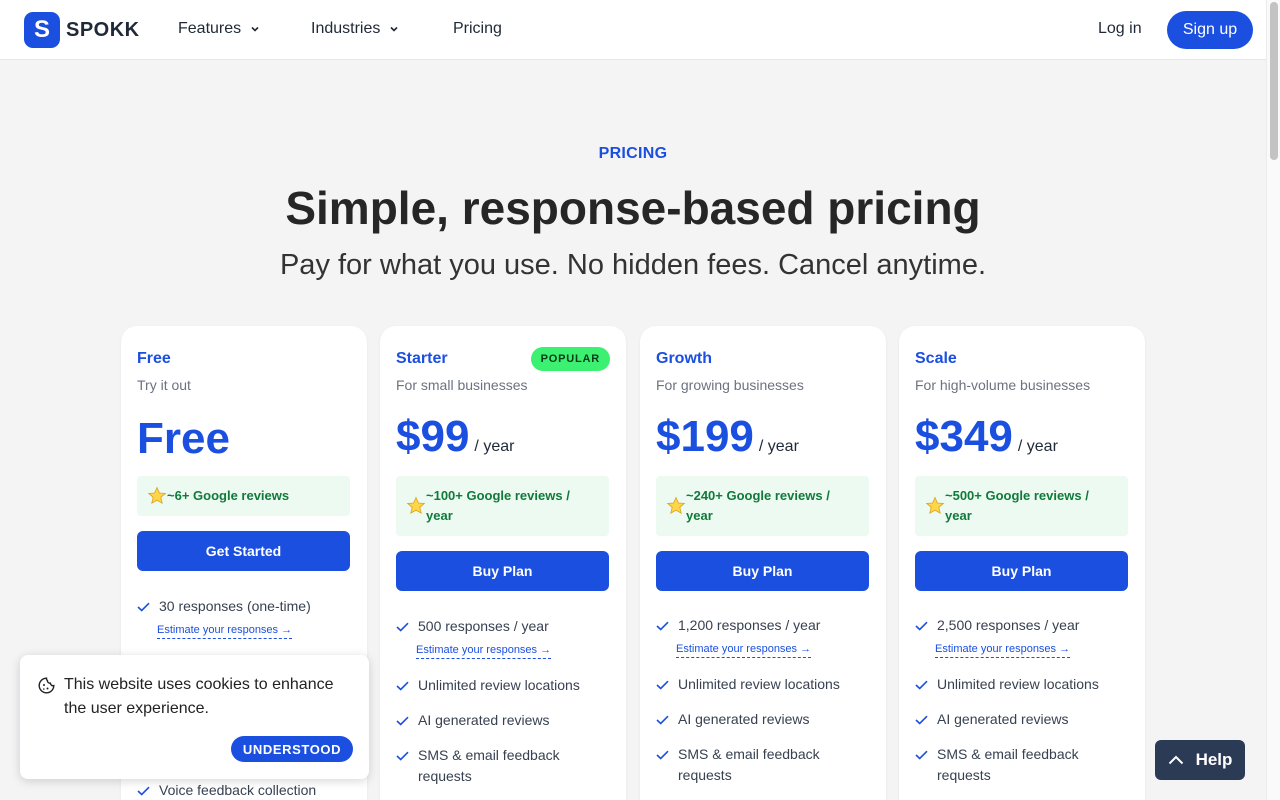 The width and height of the screenshot is (1280, 800). What do you see at coordinates (1120, 29) in the screenshot?
I see `login-link: Log in` at bounding box center [1120, 29].